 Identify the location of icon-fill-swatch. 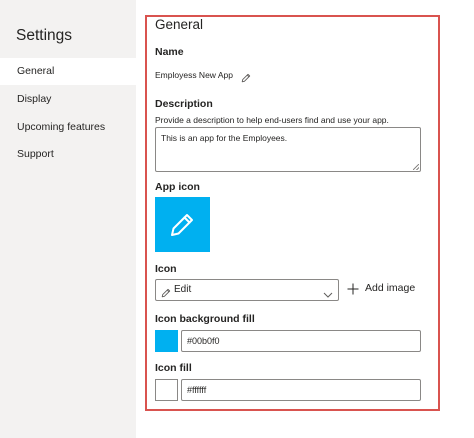
(166, 390).